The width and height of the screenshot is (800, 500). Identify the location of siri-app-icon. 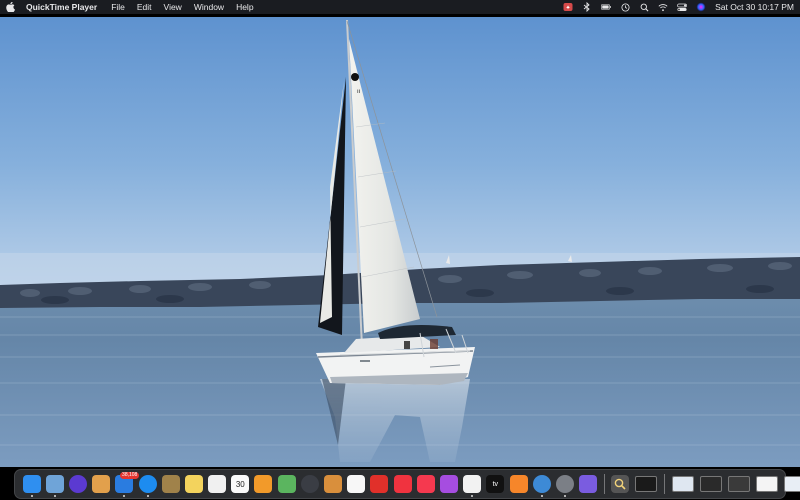
(77, 484).